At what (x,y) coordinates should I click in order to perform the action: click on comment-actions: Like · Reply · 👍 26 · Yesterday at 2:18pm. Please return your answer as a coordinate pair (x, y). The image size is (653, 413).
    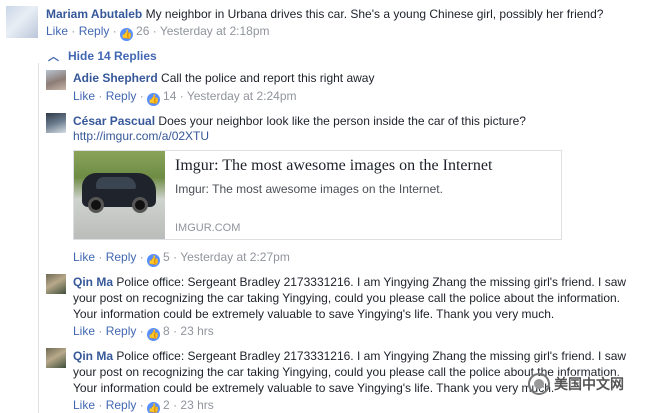
    Looking at the image, I should click on (158, 32).